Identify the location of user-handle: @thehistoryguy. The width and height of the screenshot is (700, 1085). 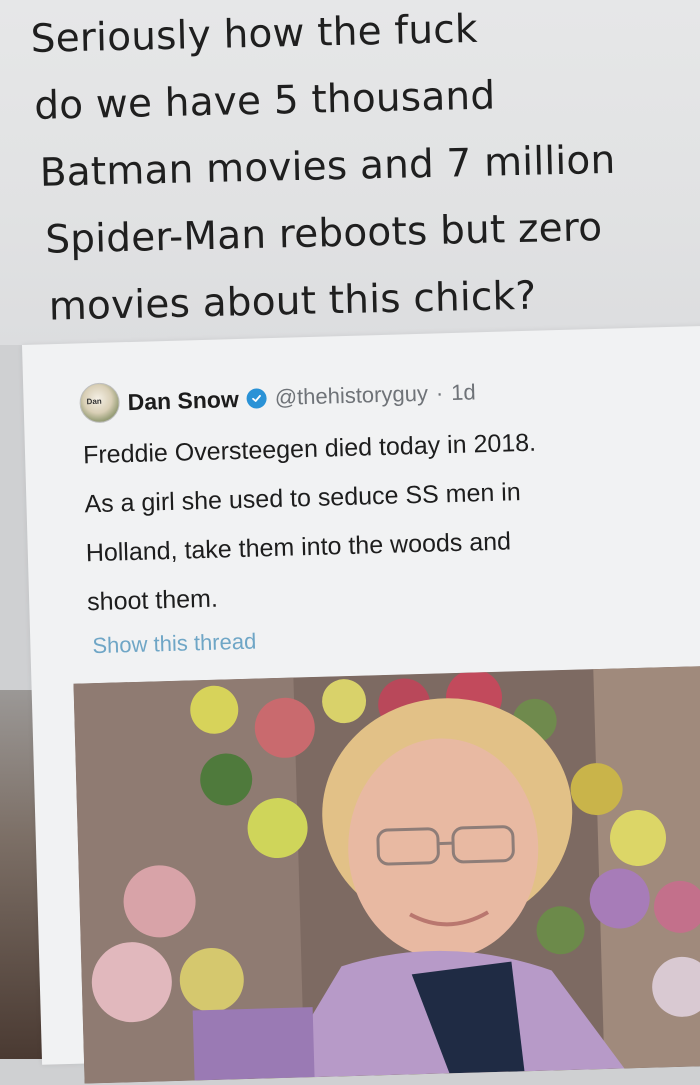
(351, 396).